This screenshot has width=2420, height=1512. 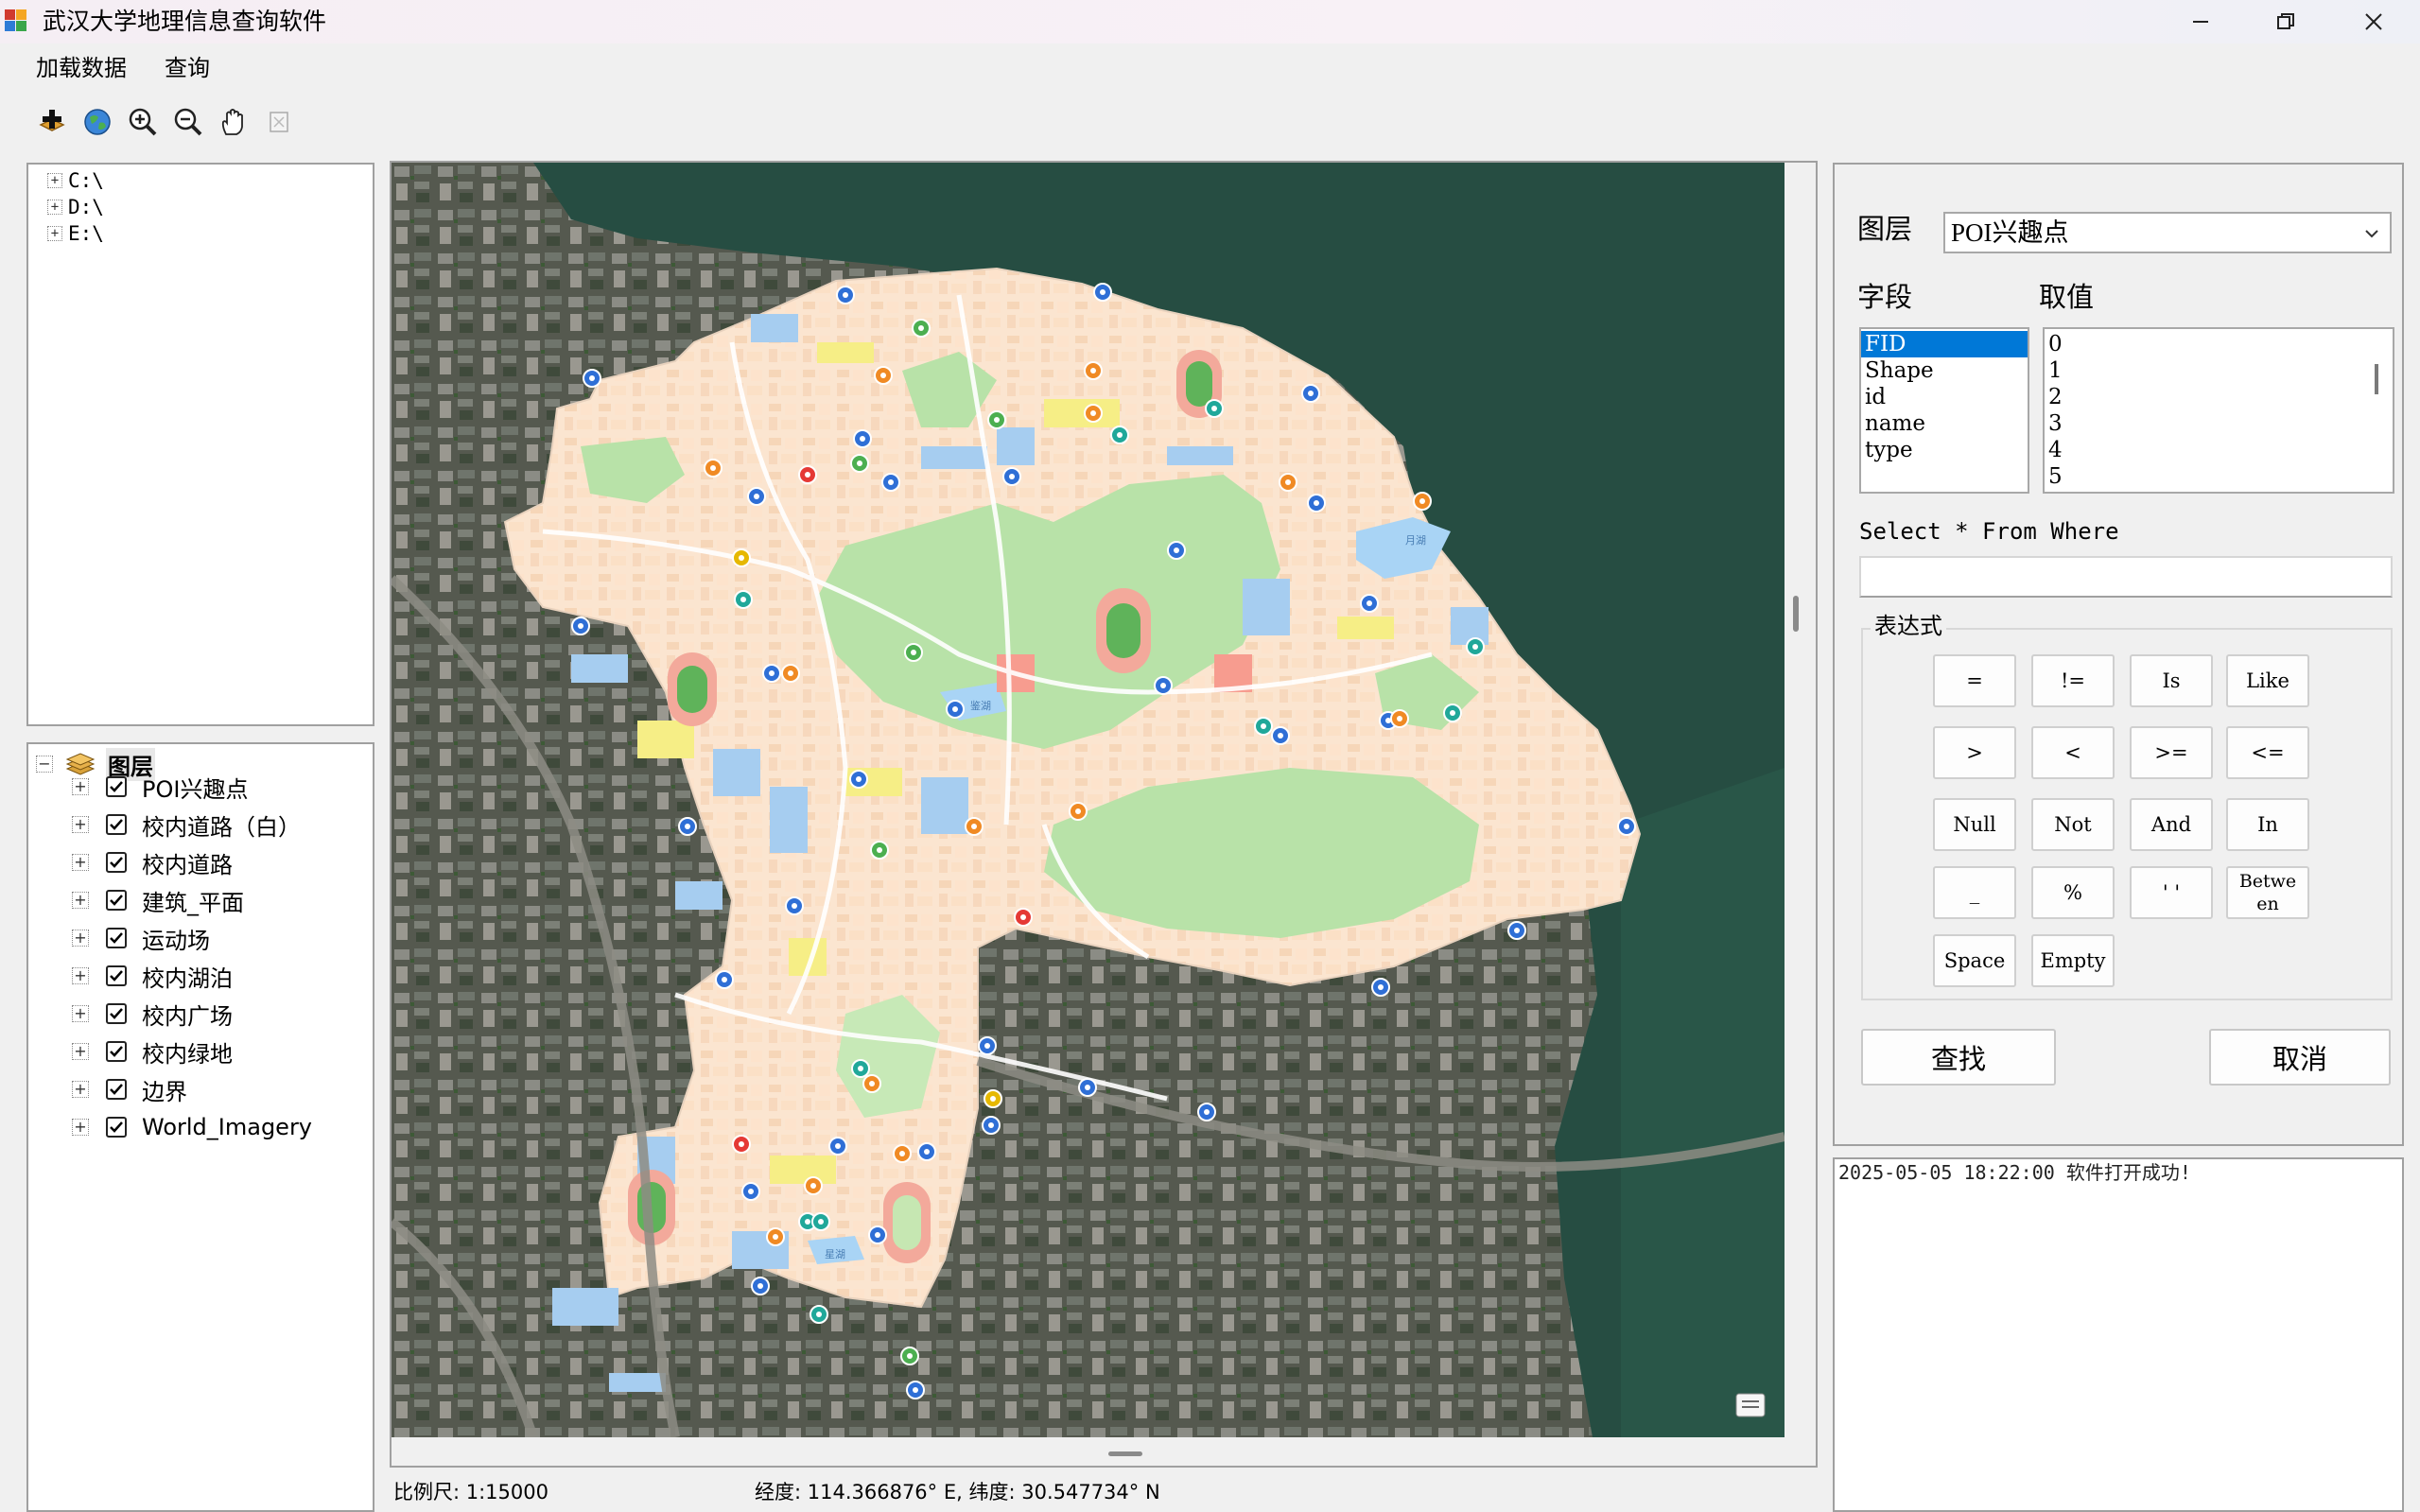 I want to click on value-list-scroll-thumb, so click(x=2376, y=379).